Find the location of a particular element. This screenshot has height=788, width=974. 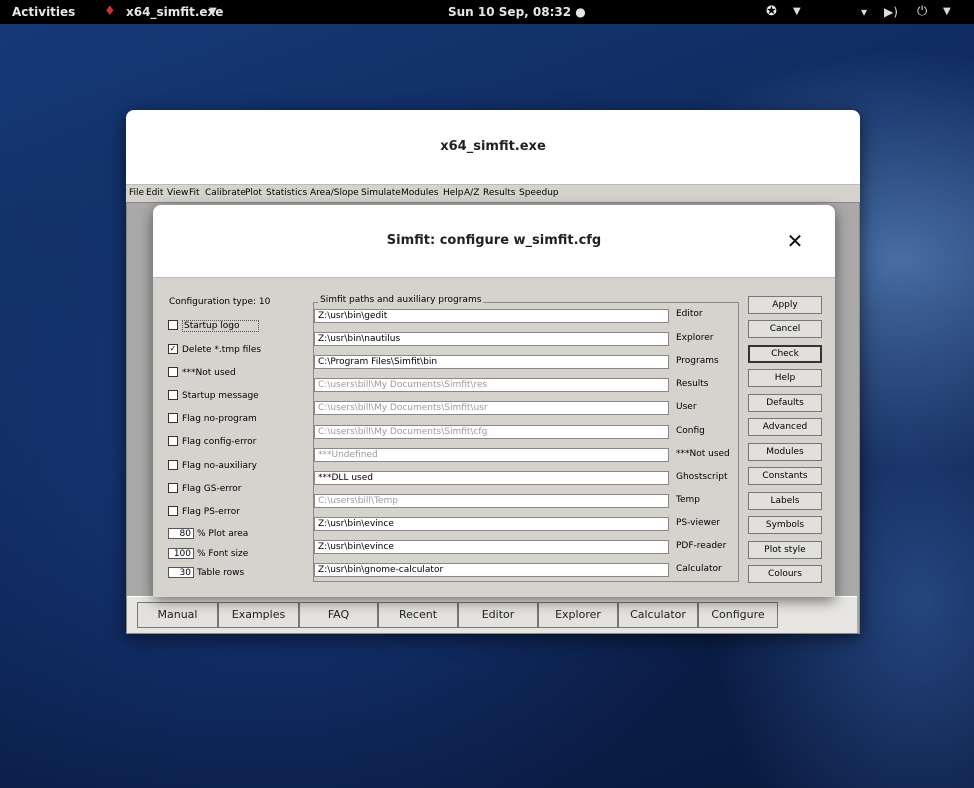

path-results-input: C:\users\bill\My Documents\Simfit\res is located at coordinates (491, 385).